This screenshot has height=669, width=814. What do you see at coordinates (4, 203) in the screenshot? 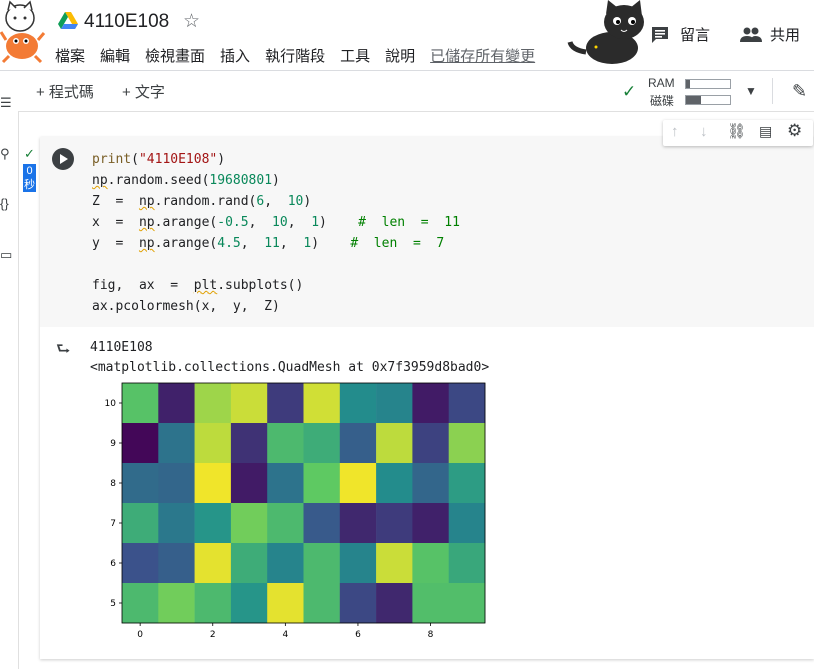
I see `code-snippets-icon: {}` at bounding box center [4, 203].